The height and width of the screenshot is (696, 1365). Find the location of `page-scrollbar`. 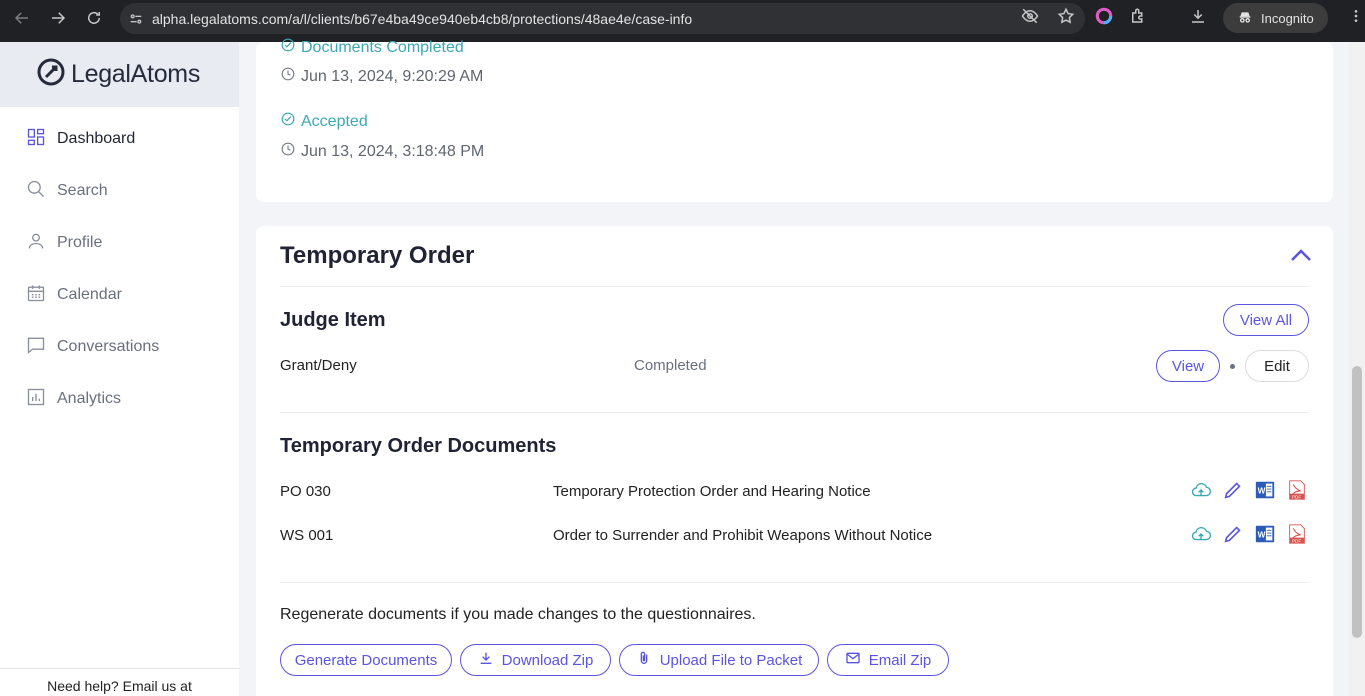

page-scrollbar is located at coordinates (1357, 369).